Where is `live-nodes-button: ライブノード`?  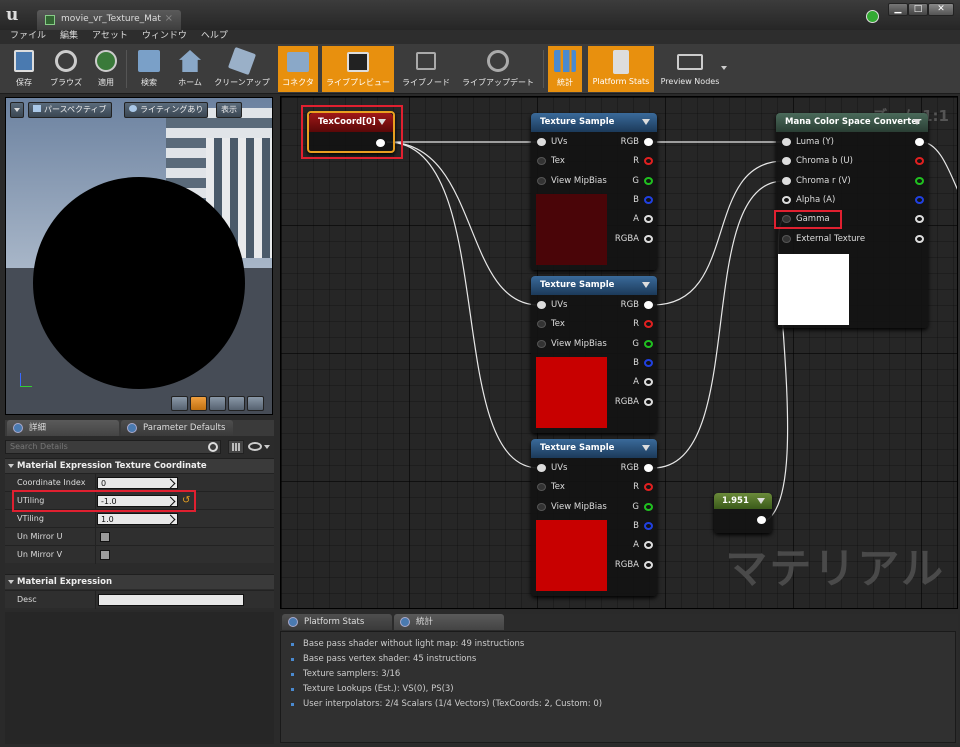 live-nodes-button: ライブノード is located at coordinates (426, 69).